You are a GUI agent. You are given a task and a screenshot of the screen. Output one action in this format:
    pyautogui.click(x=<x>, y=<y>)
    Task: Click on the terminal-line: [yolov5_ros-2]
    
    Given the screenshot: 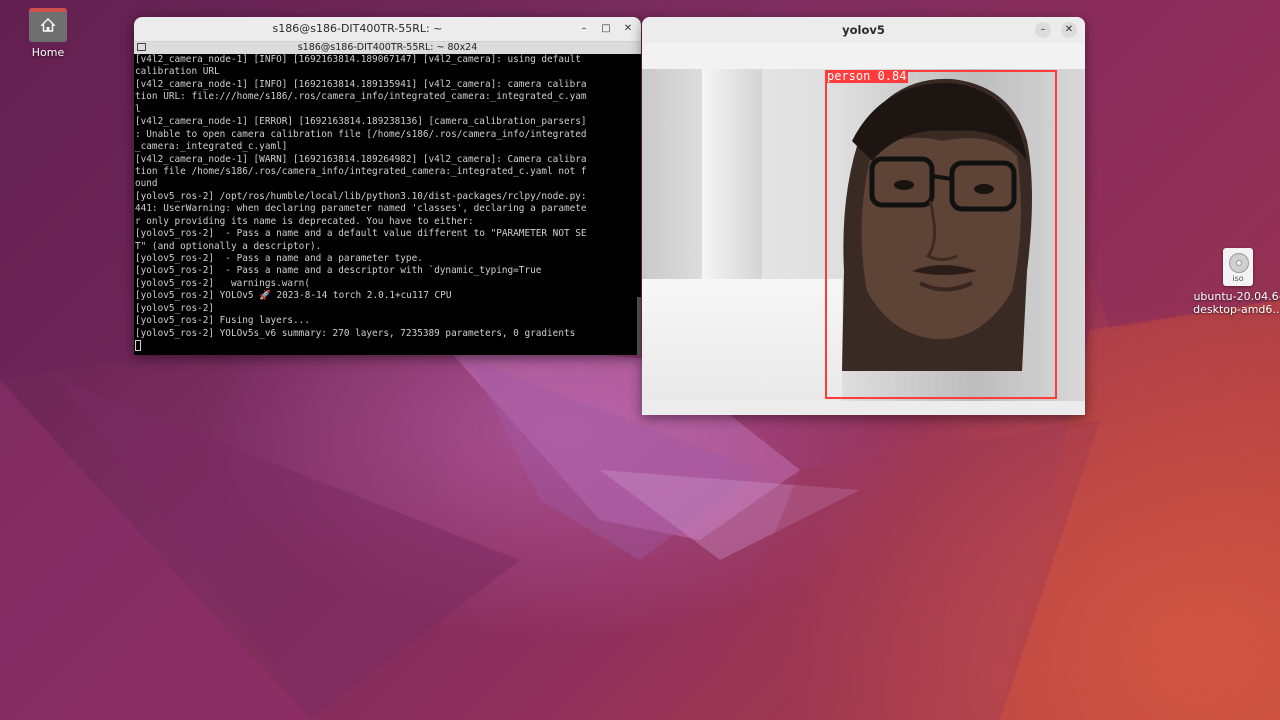 What is the action you would take?
    pyautogui.click(x=175, y=308)
    